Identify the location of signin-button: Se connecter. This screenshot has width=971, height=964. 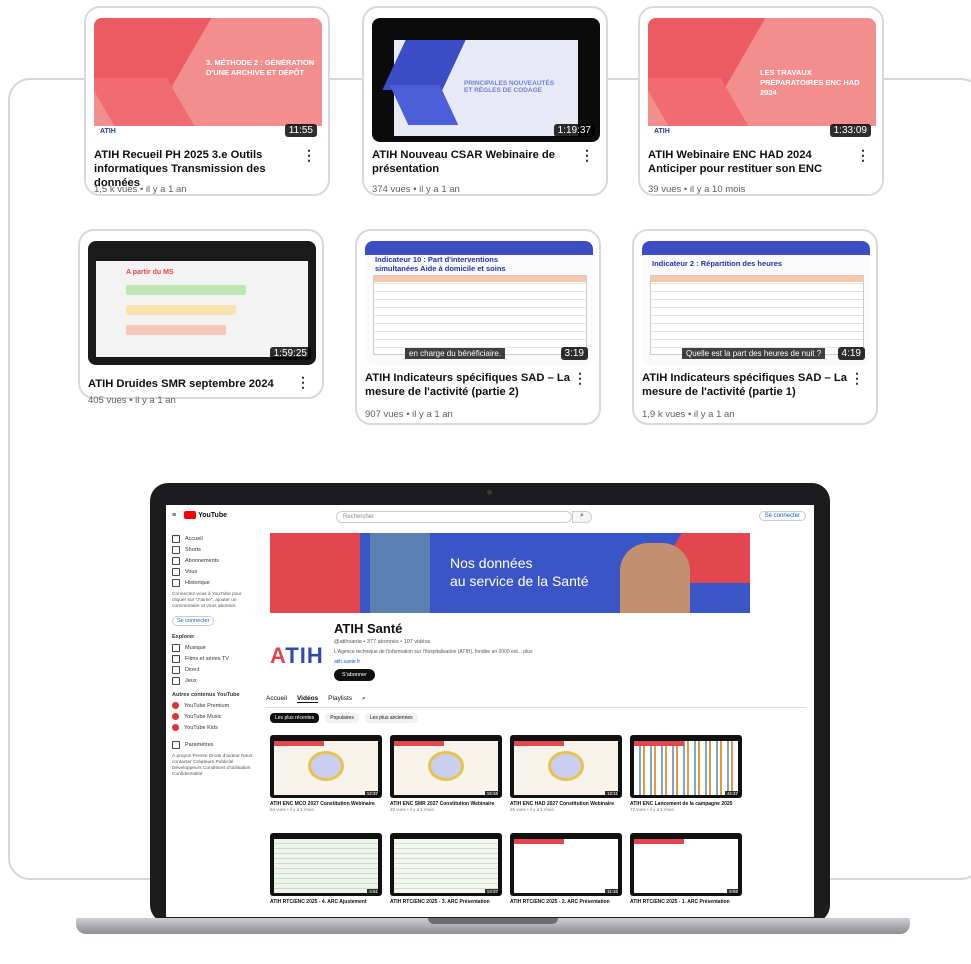
(782, 516).